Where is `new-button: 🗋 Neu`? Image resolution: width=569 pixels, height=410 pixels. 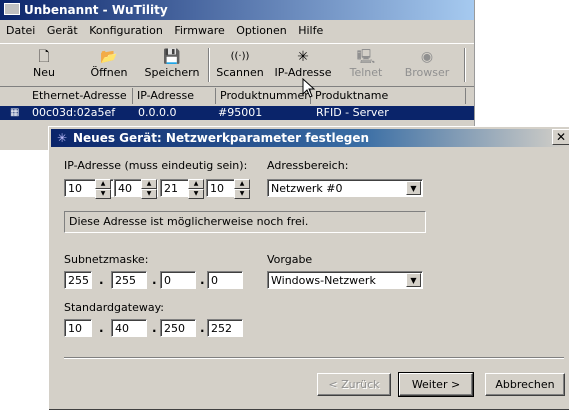 new-button: 🗋 Neu is located at coordinates (44, 63).